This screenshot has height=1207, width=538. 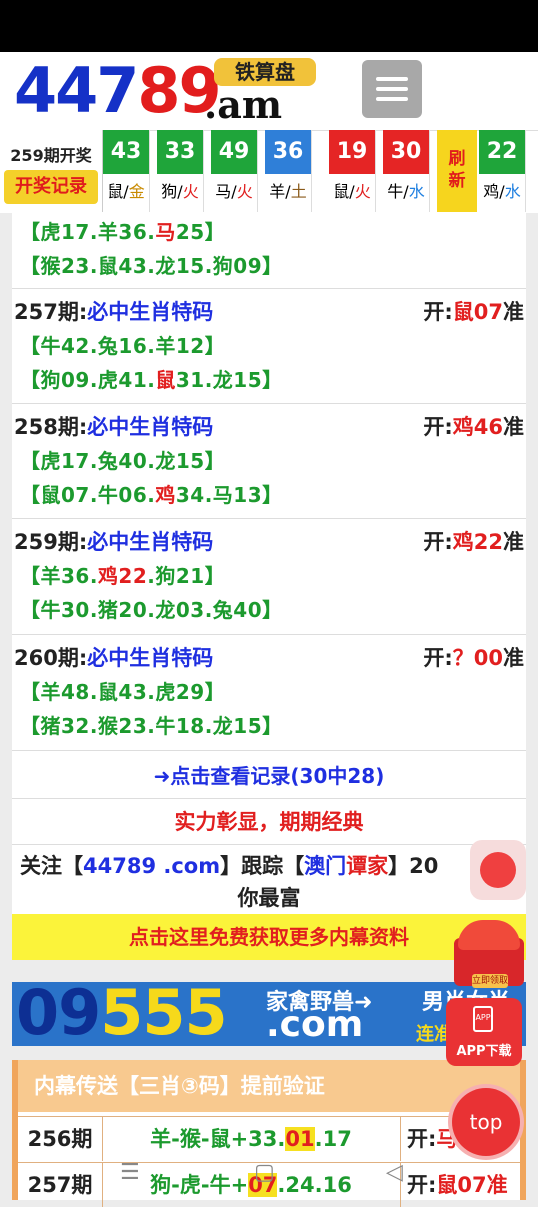 What do you see at coordinates (300, 1139) in the screenshot?
I see `insider-prediction-part: 01` at bounding box center [300, 1139].